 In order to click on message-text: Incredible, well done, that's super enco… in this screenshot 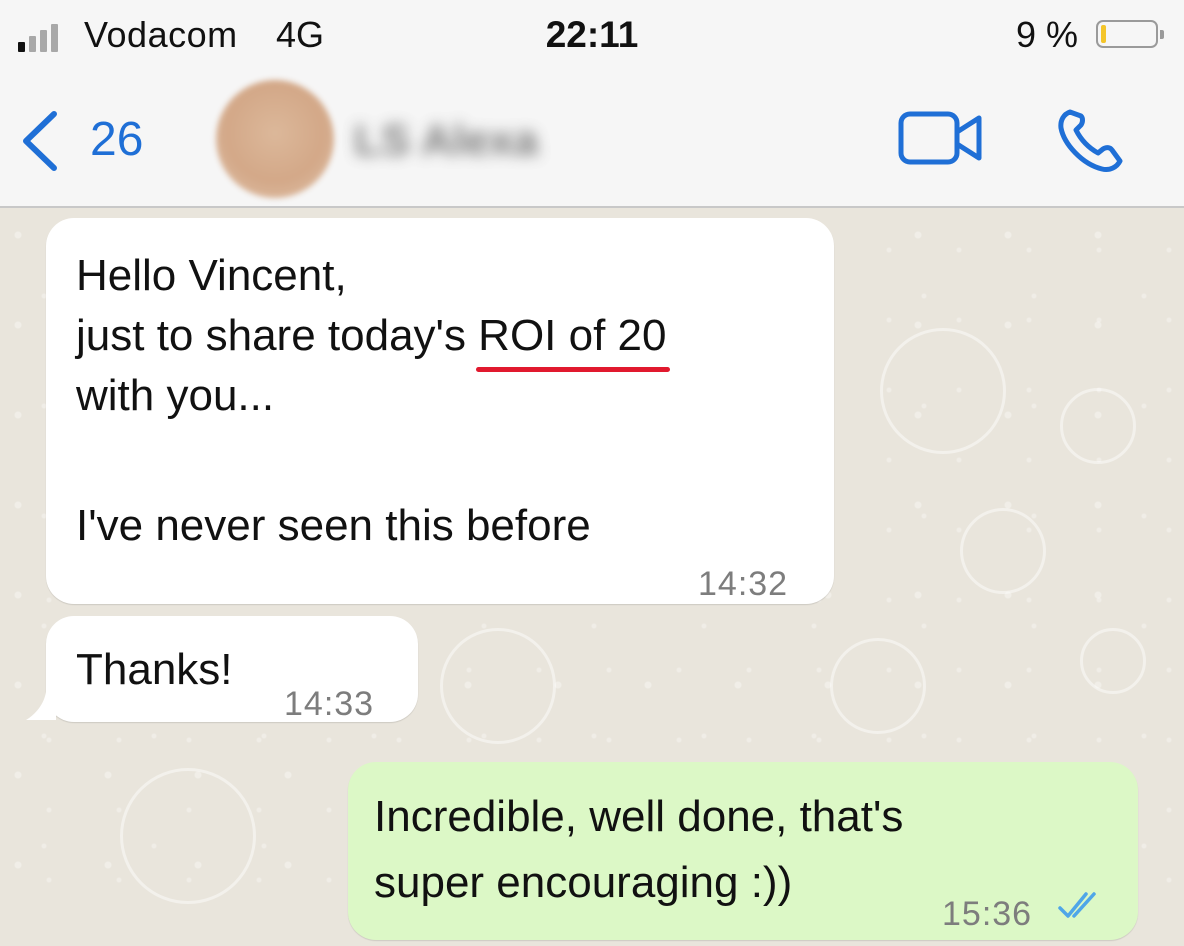, I will do `click(638, 850)`.